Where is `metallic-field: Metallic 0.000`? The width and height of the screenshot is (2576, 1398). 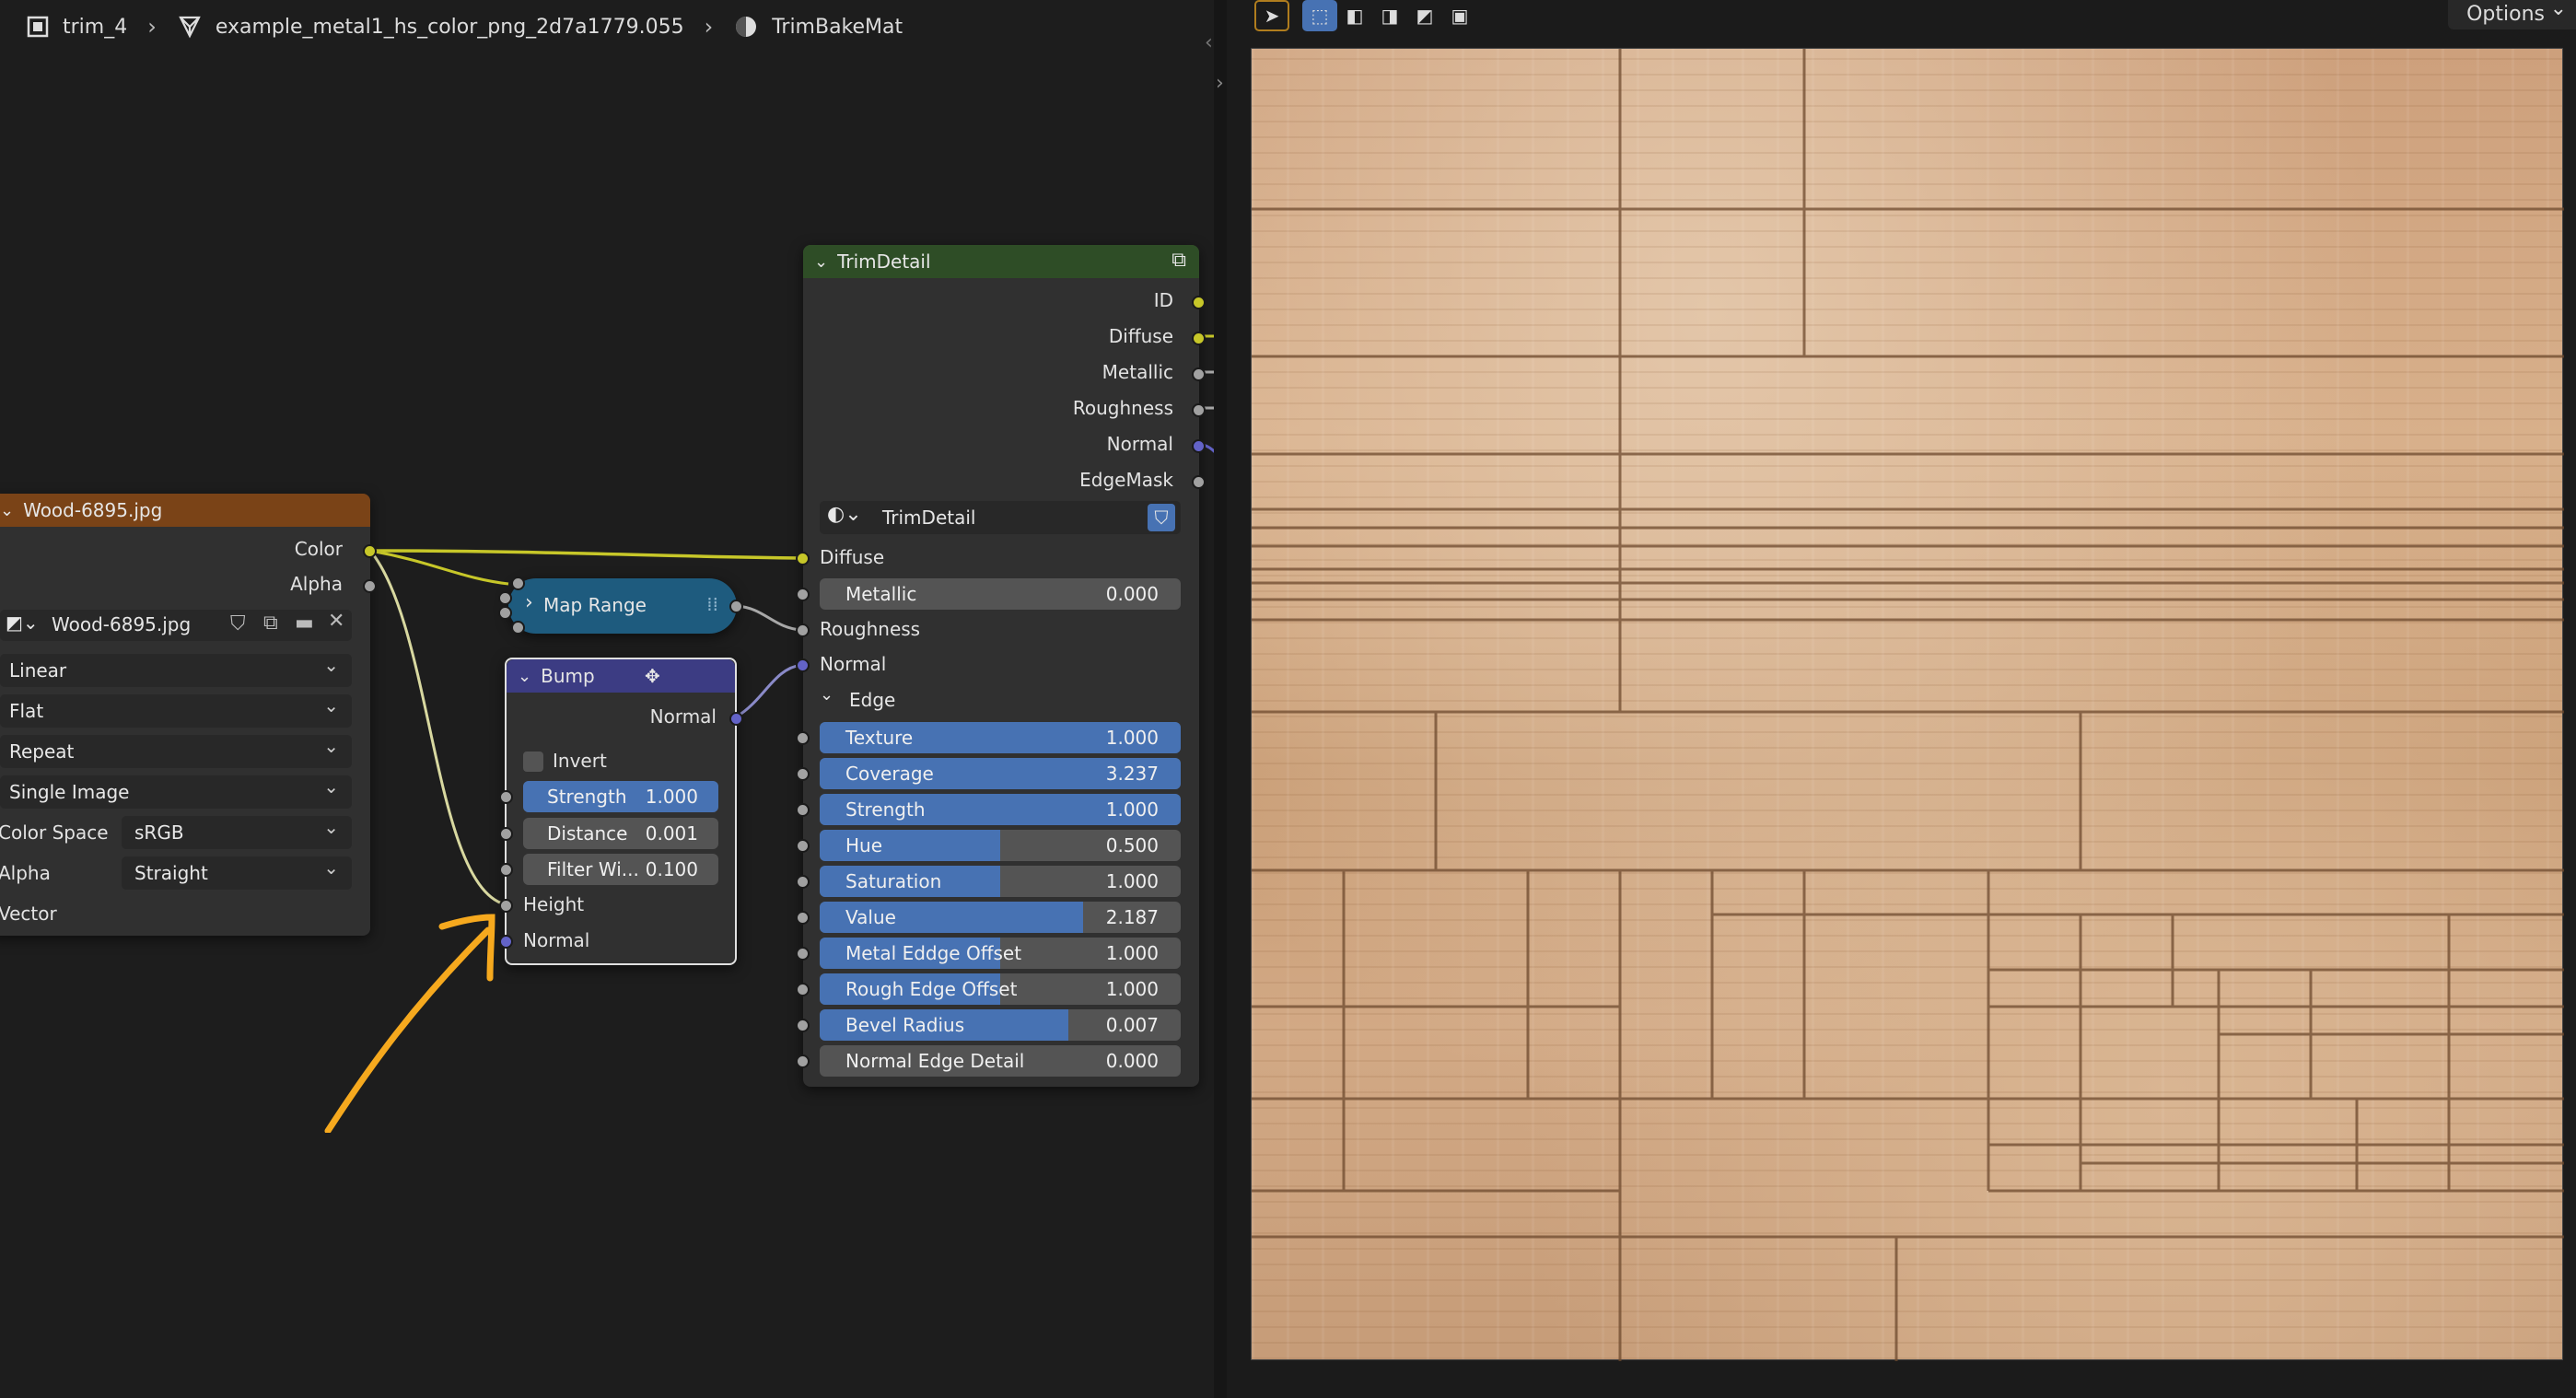
metallic-field: Metallic 0.000 is located at coordinates (1001, 594).